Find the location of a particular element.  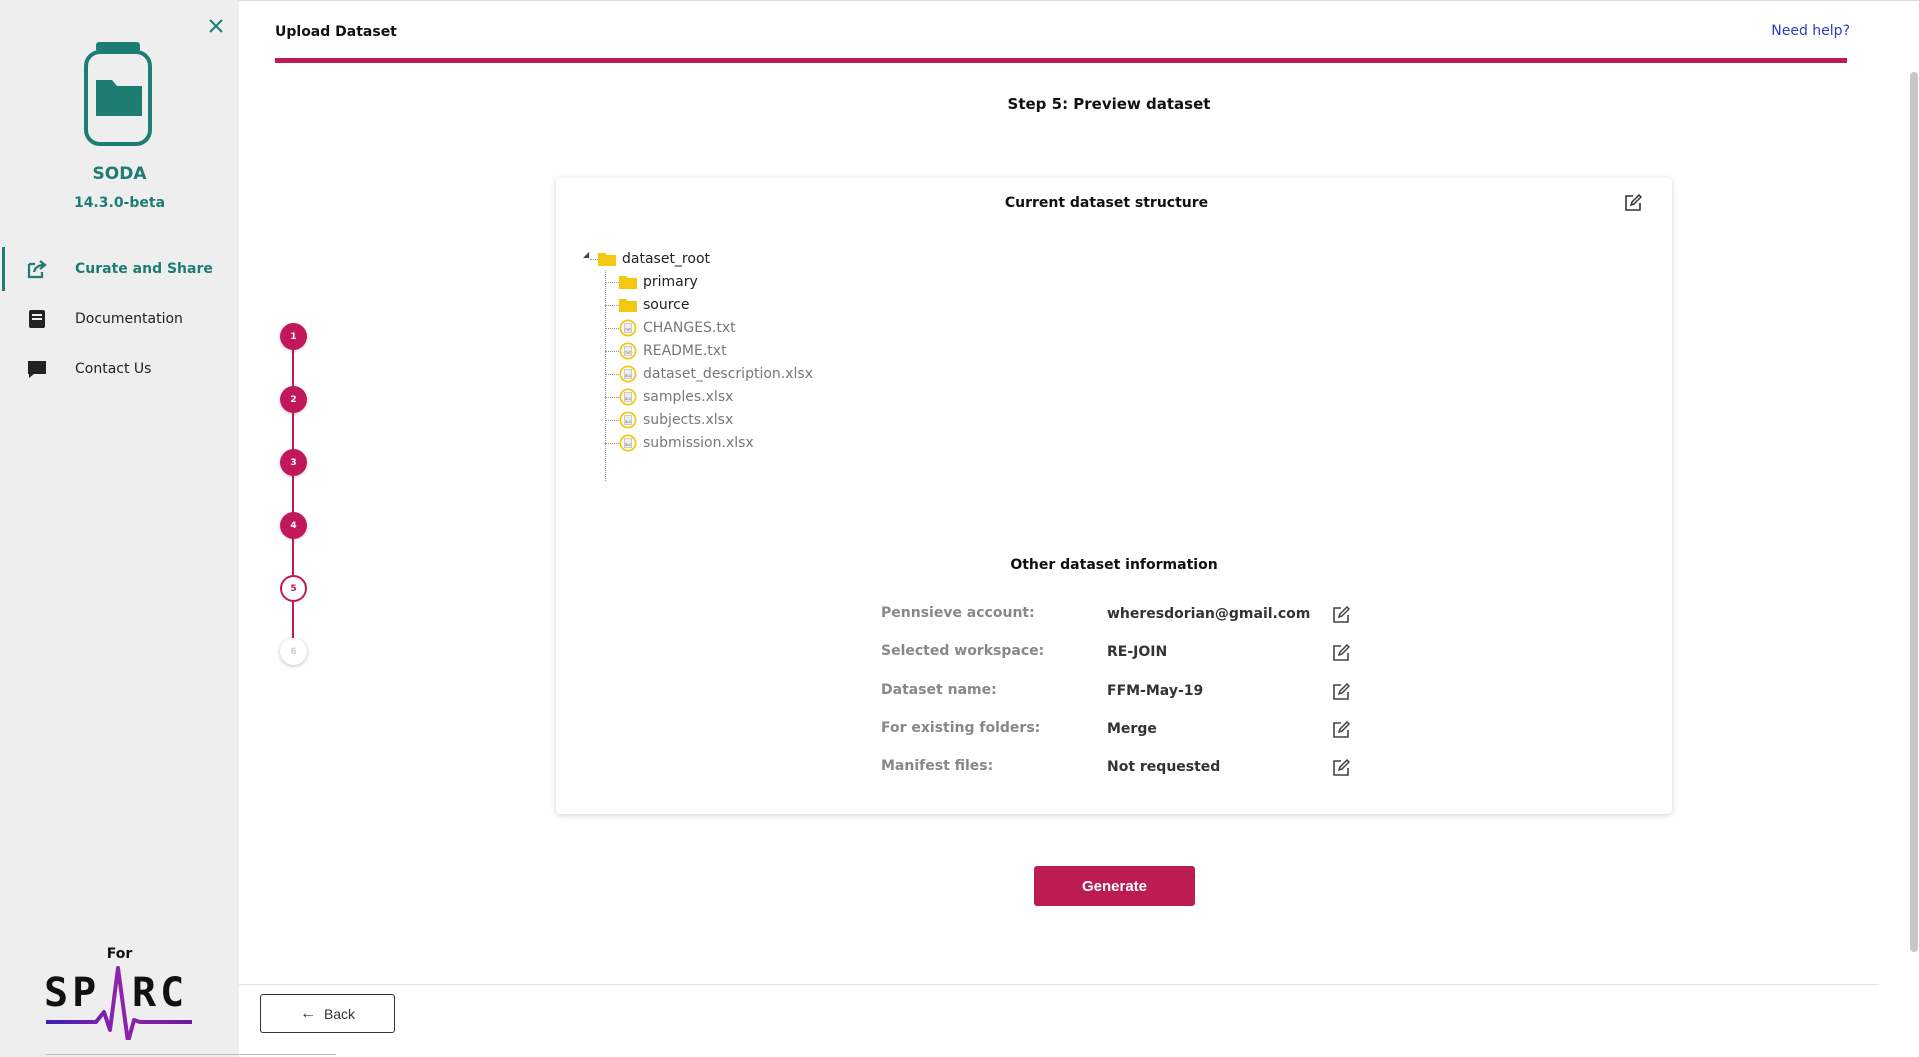

close-icon is located at coordinates (216, 26).